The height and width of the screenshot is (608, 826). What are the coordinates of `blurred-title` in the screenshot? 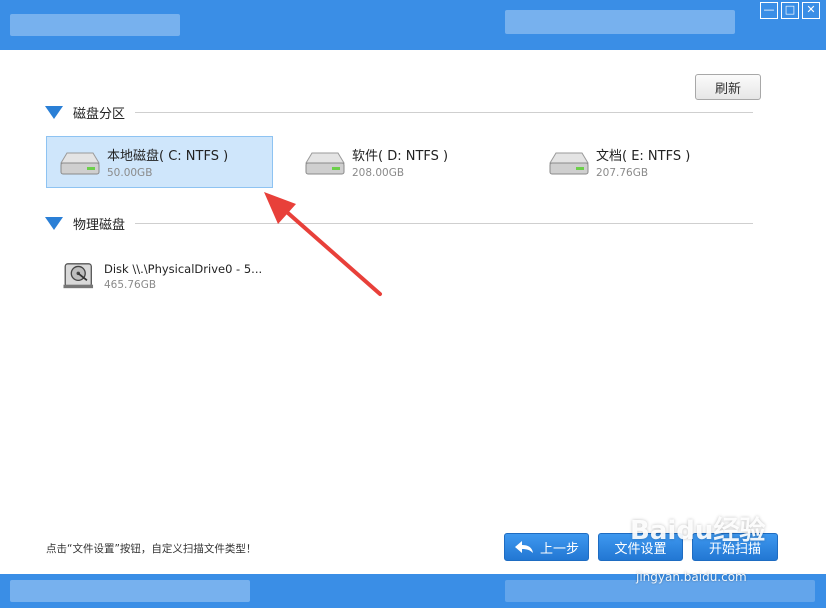 It's located at (95, 25).